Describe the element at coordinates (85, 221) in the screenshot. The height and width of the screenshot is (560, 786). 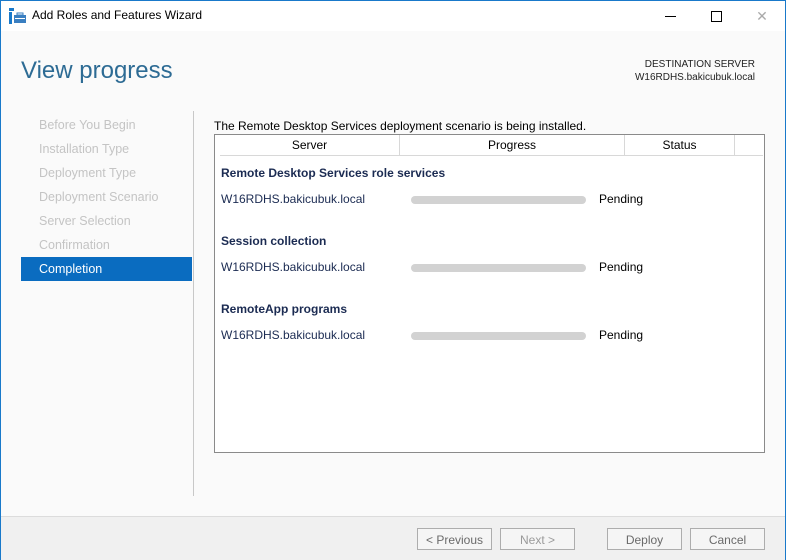
I see `step-server-selection: Server Selection` at that location.